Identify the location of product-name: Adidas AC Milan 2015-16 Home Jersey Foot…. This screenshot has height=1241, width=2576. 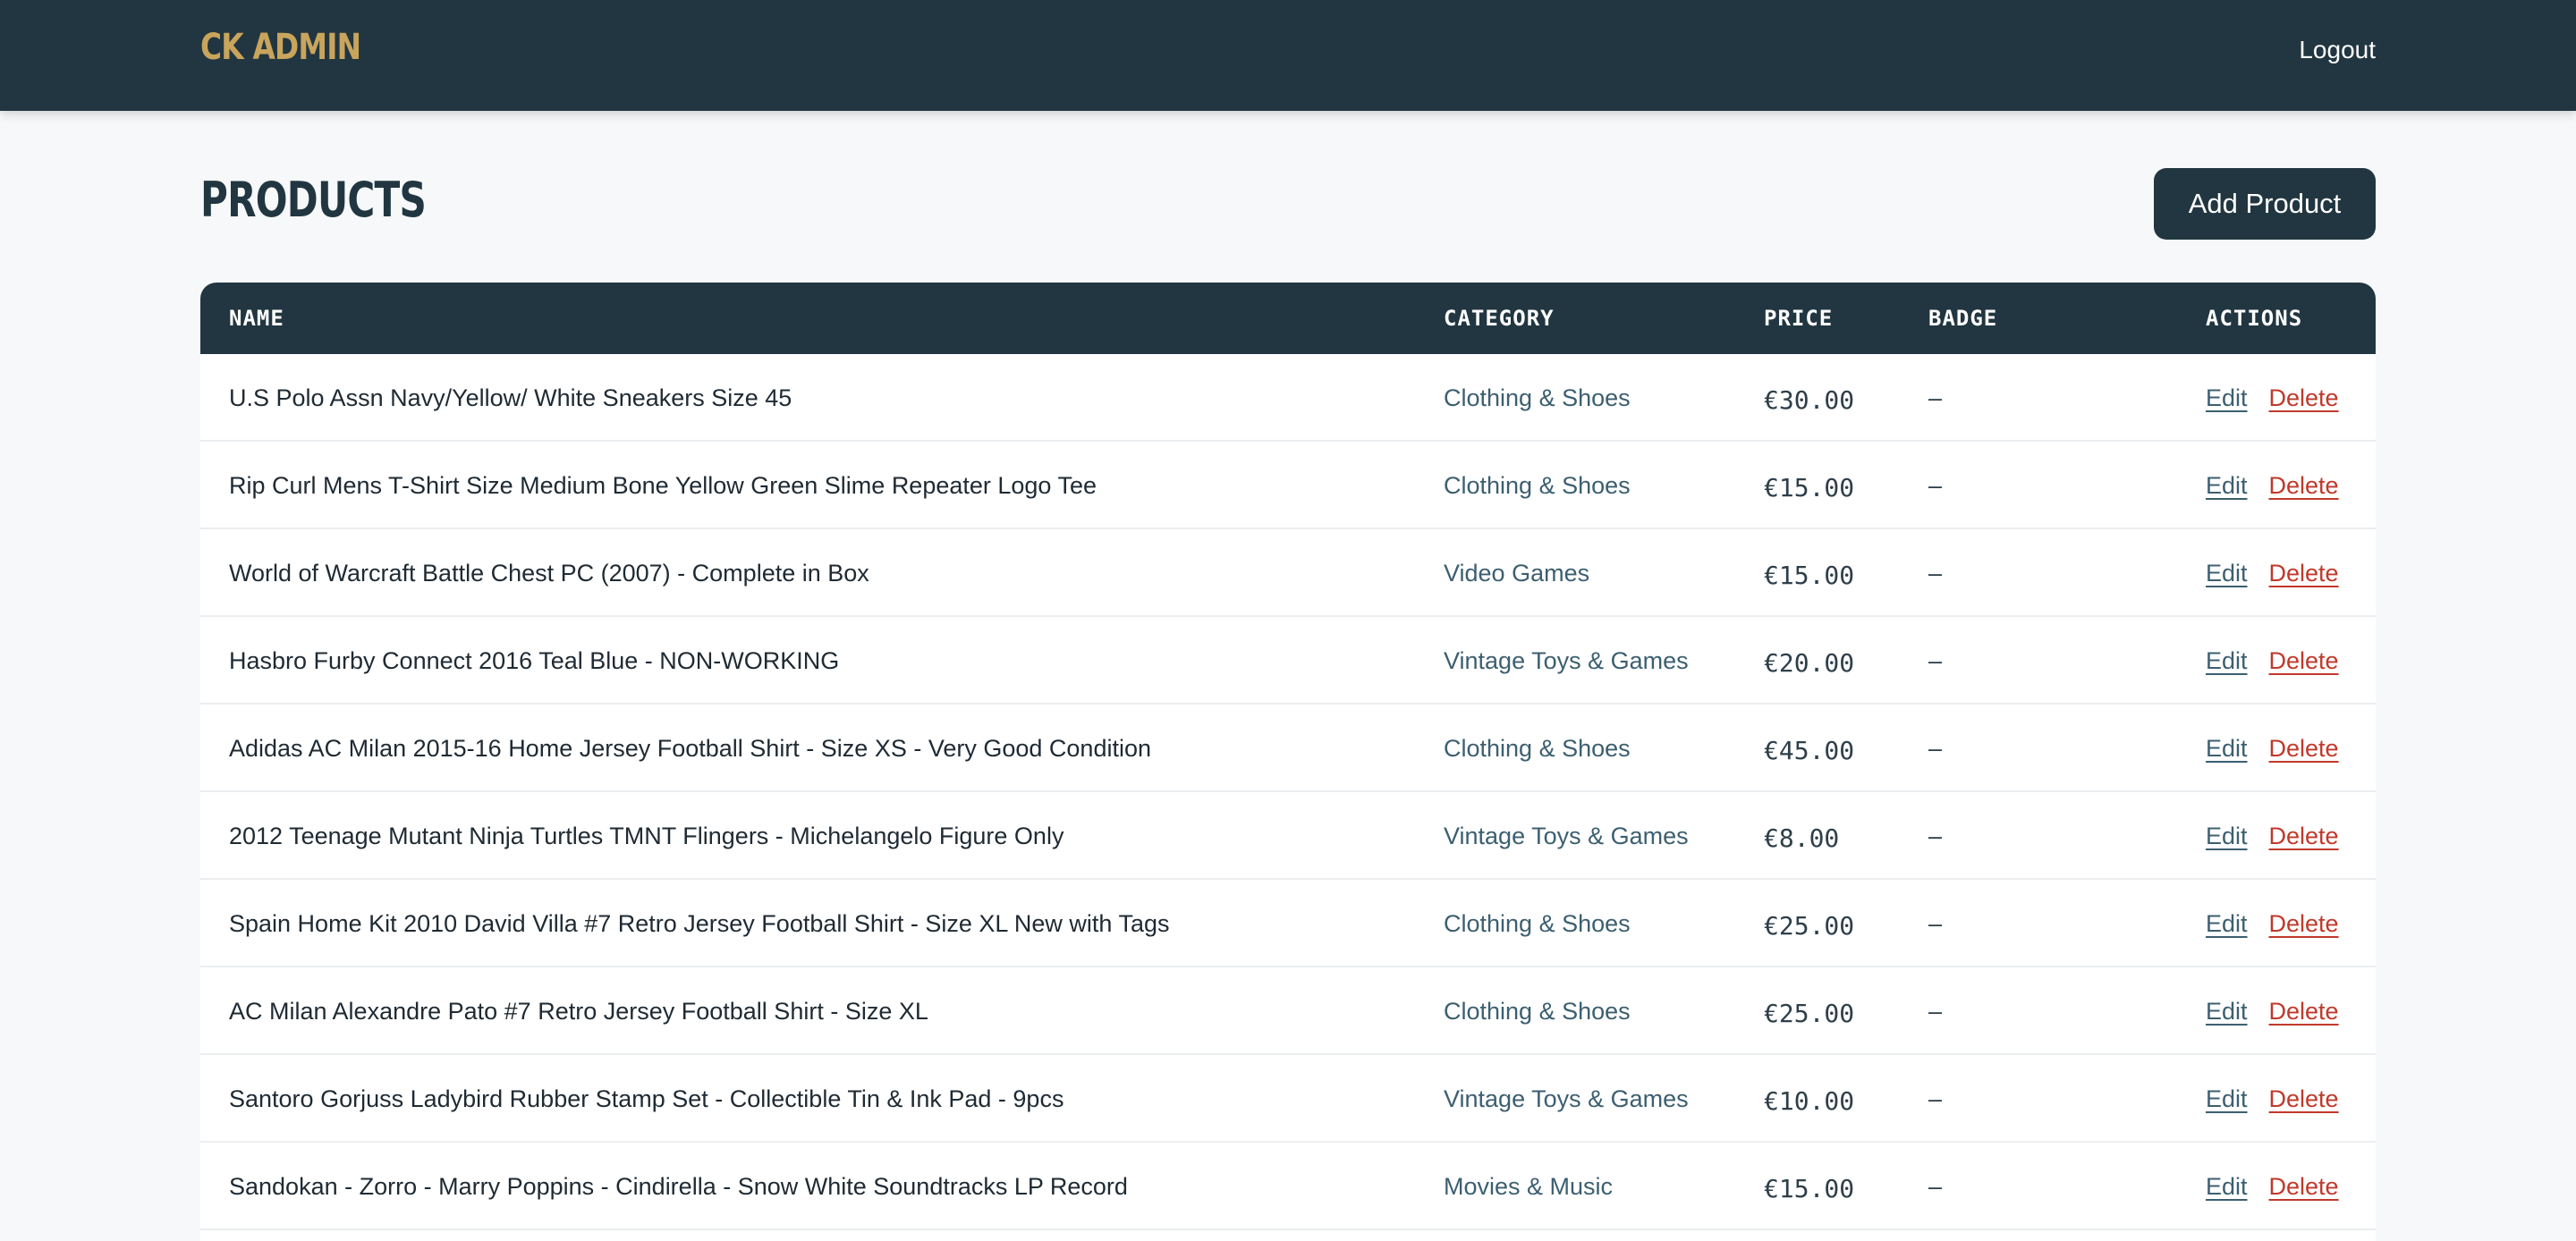
(690, 748).